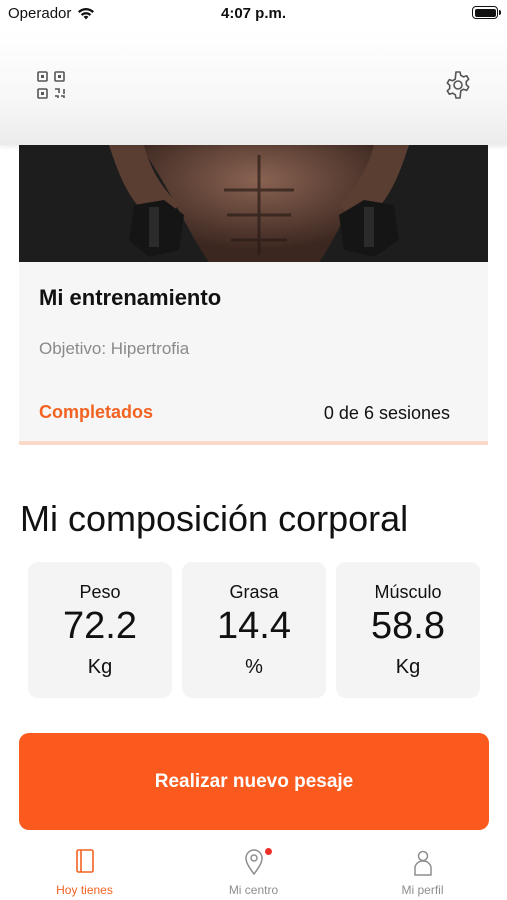  I want to click on stat-label: Peso, so click(100, 592).